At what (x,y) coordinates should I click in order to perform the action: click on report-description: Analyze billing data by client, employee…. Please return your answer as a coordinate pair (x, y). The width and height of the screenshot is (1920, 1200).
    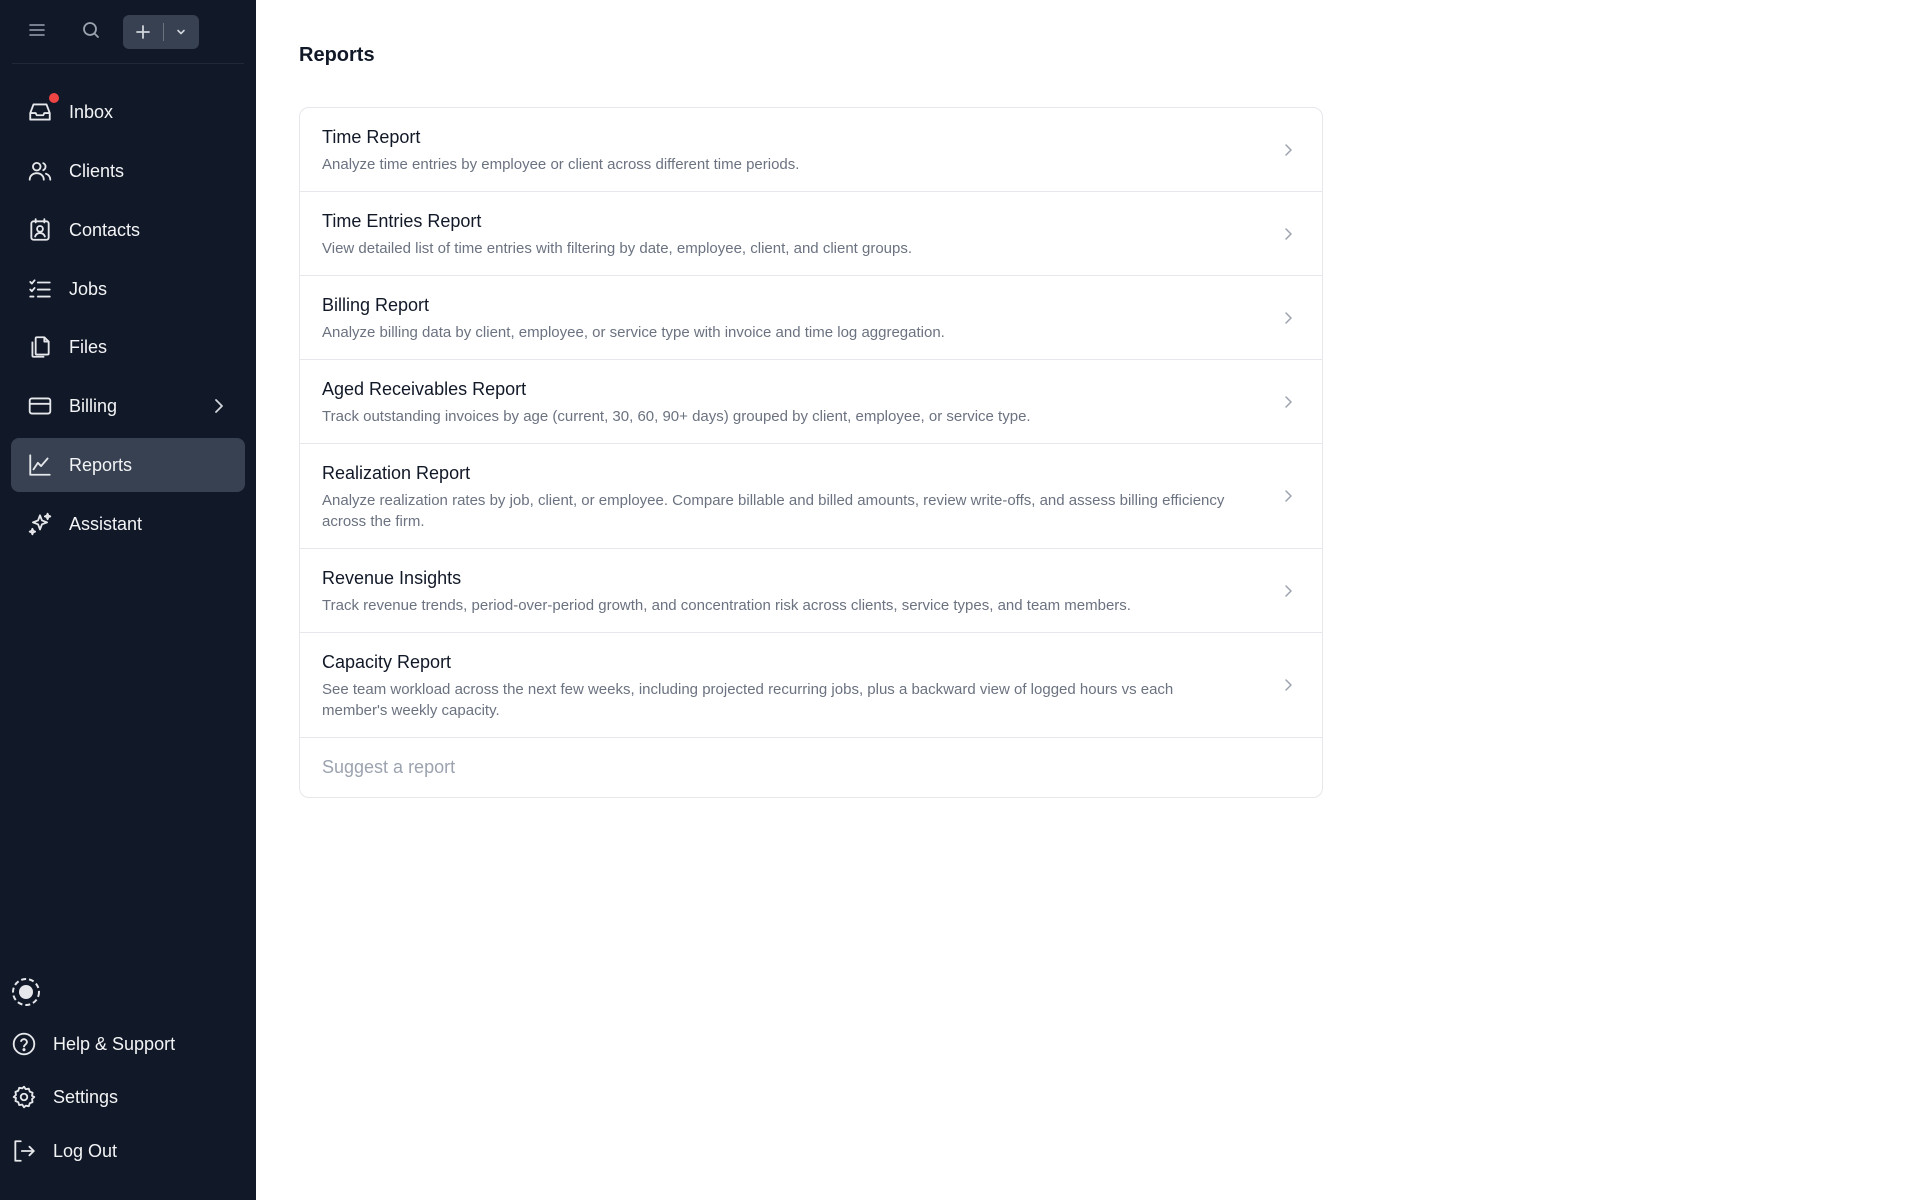
    Looking at the image, I should click on (633, 332).